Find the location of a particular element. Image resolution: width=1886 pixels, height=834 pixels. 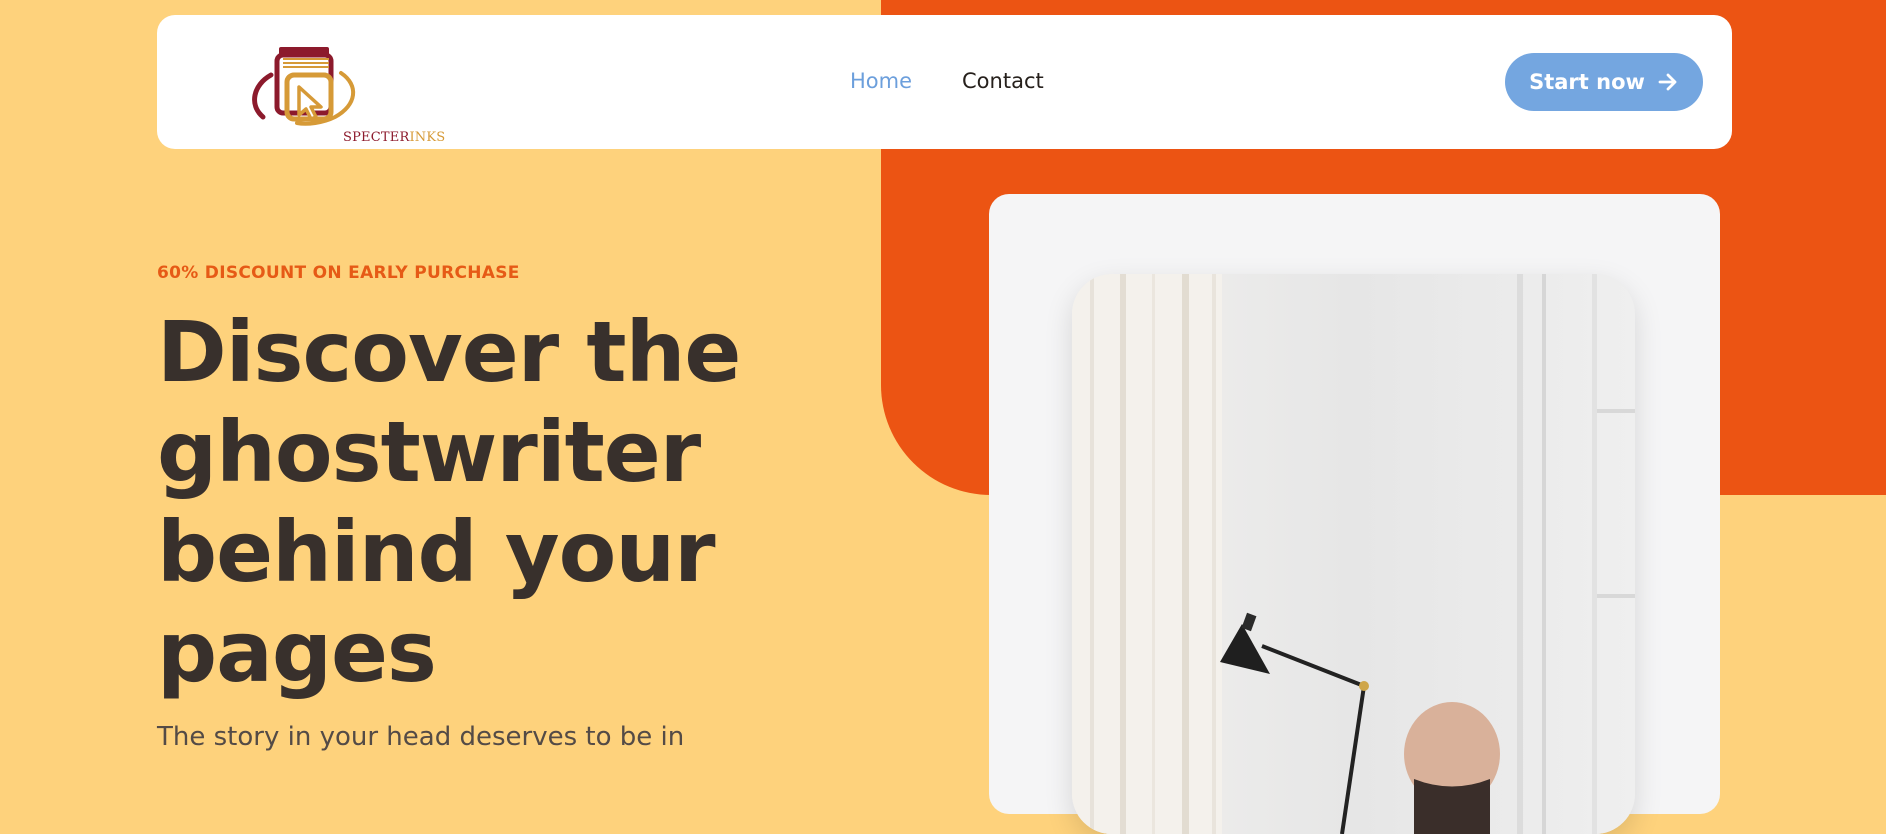

brand-name-part2: INKS is located at coordinates (427, 137).